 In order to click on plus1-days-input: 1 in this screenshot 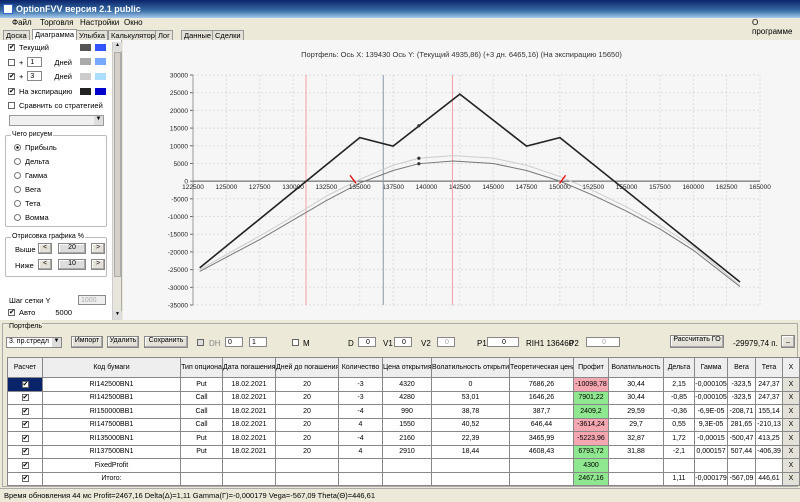, I will do `click(35, 62)`.